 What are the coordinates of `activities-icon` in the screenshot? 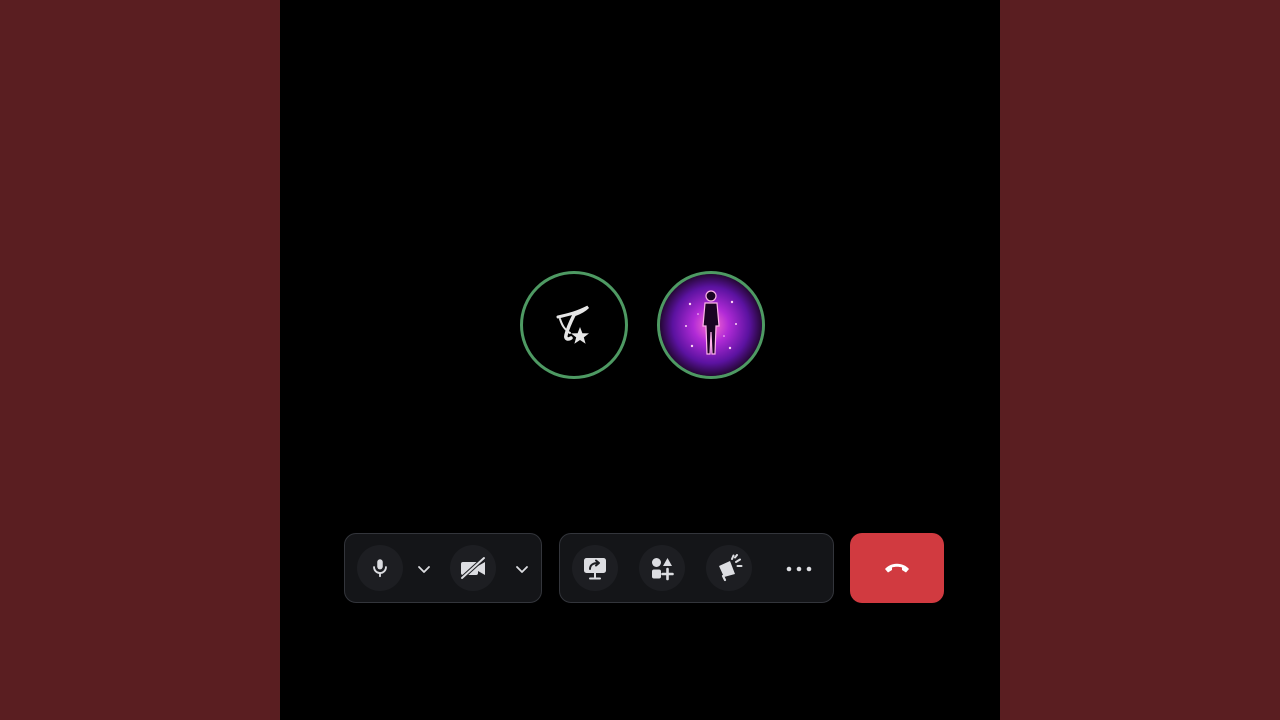 It's located at (663, 569).